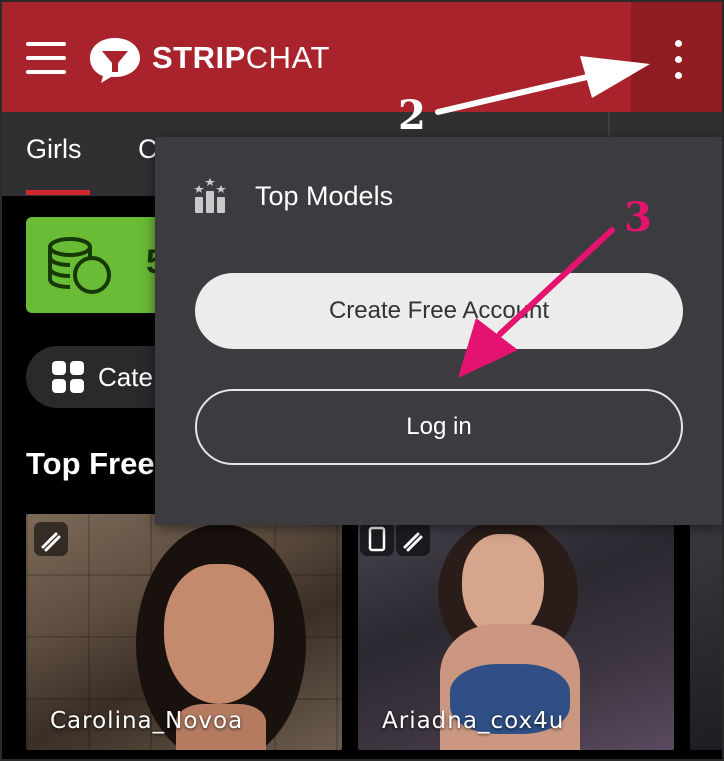 The image size is (724, 761). I want to click on model-card, so click(706, 632).